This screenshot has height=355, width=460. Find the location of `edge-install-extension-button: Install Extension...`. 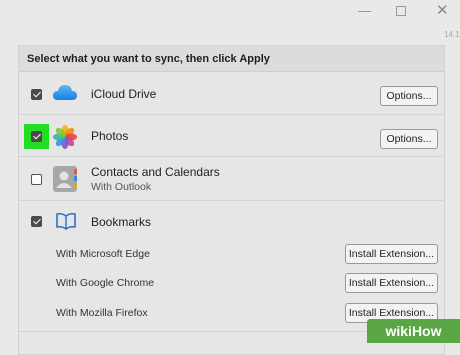

edge-install-extension-button: Install Extension... is located at coordinates (391, 254).